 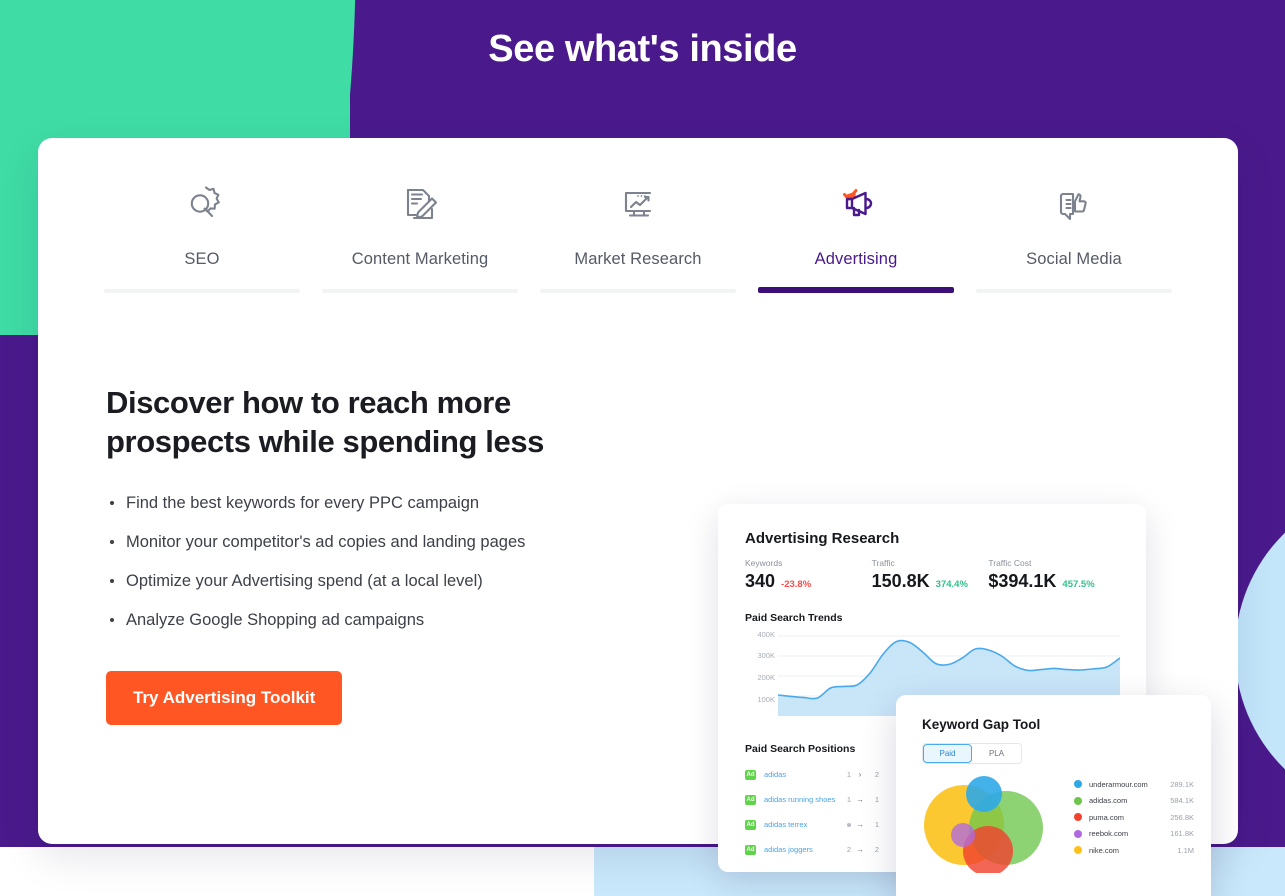 I want to click on tab-label: Content Marketing, so click(x=420, y=259).